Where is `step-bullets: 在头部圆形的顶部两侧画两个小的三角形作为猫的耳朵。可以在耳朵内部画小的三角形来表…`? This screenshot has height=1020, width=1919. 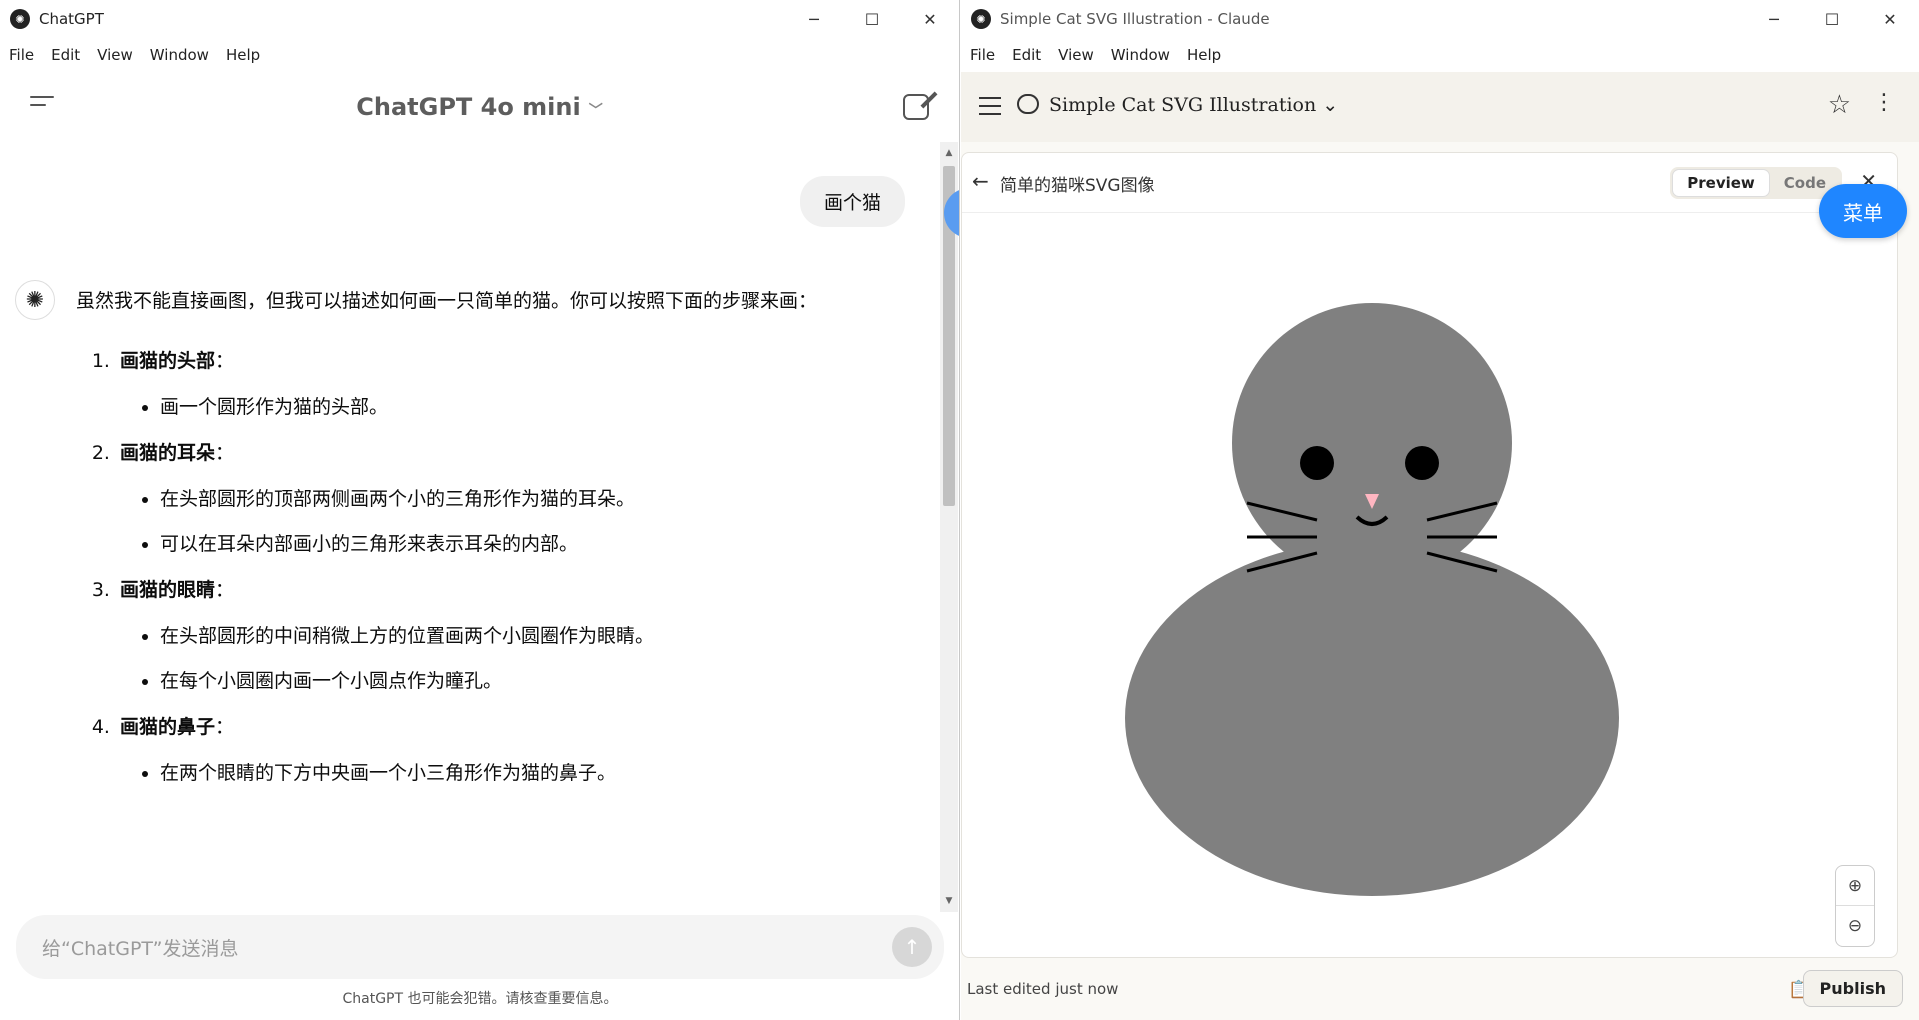
step-bullets: 在头部圆形的顶部两侧画两个小的三角形作为猫的耳朵。可以在耳朵内部画小的三角形来表… is located at coordinates (528, 521).